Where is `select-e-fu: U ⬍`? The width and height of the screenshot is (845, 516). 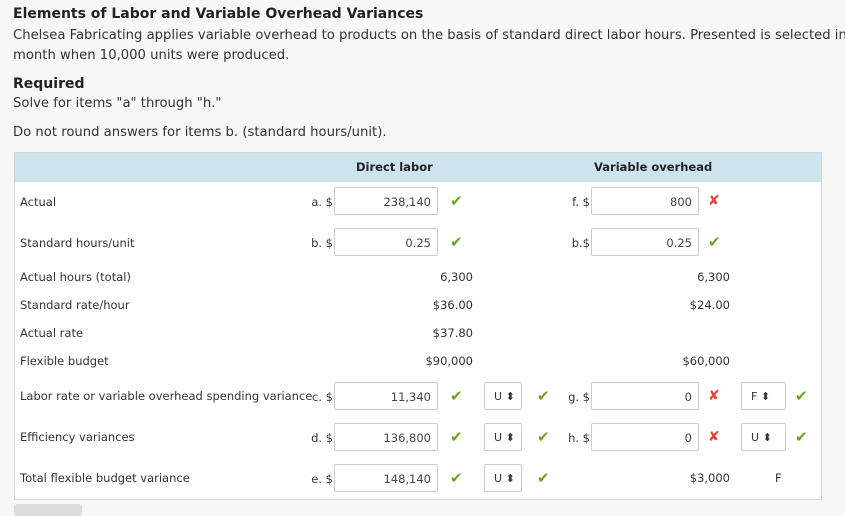 select-e-fu: U ⬍ is located at coordinates (503, 478).